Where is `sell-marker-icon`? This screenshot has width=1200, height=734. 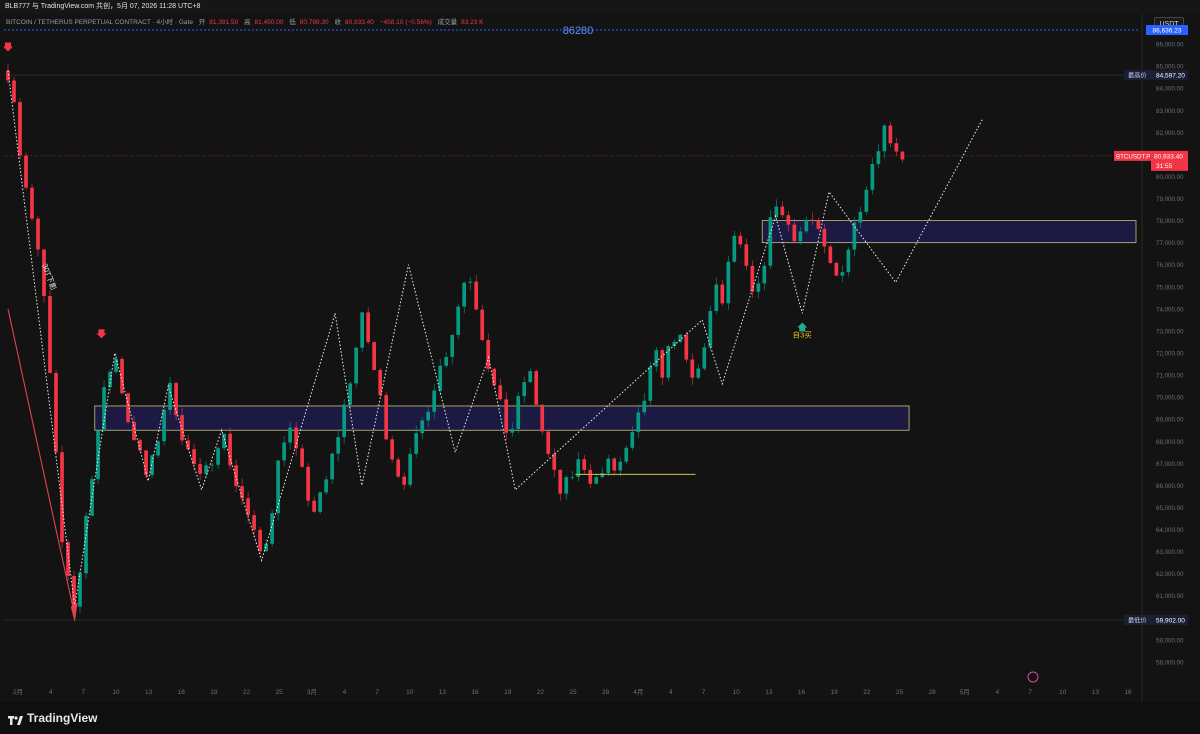
sell-marker-icon is located at coordinates (101, 334).